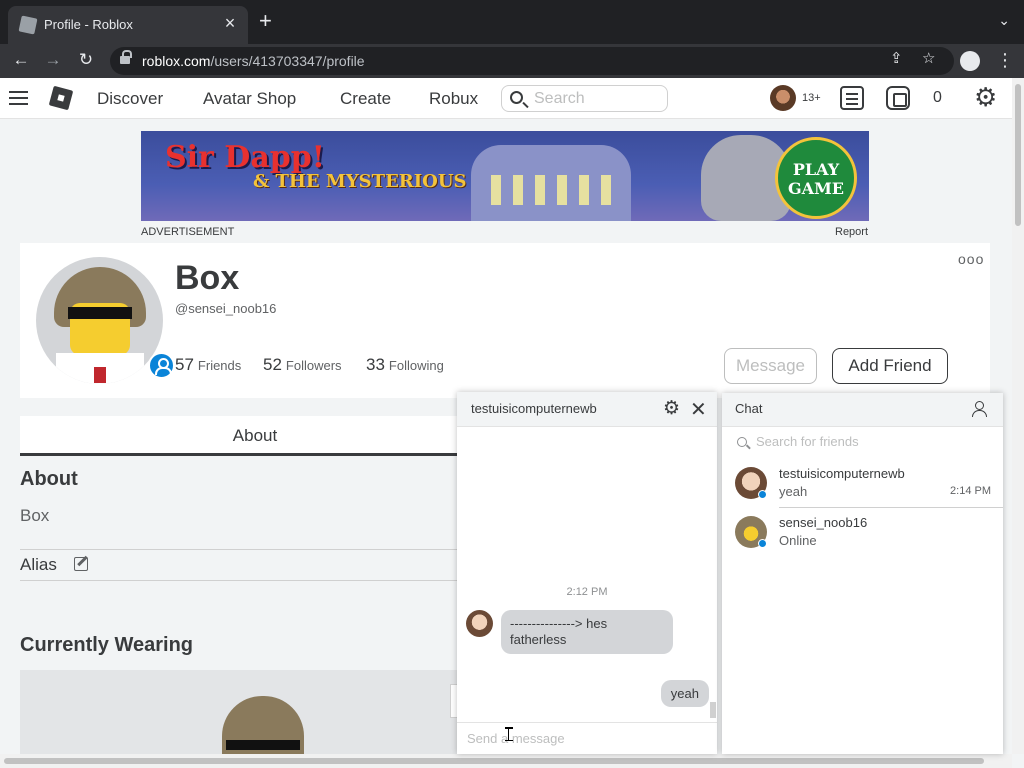 This screenshot has height=768, width=1024. I want to click on conversation-close-icon: ✕, so click(698, 409).